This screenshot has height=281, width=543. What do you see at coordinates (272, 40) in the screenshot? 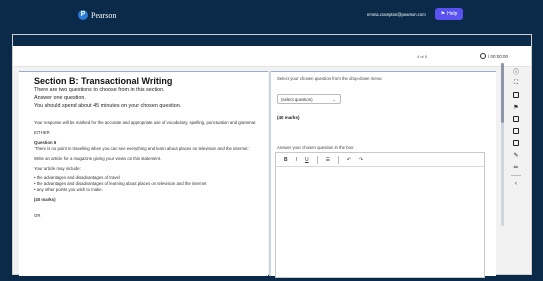
I see `window-header-strip` at bounding box center [272, 40].